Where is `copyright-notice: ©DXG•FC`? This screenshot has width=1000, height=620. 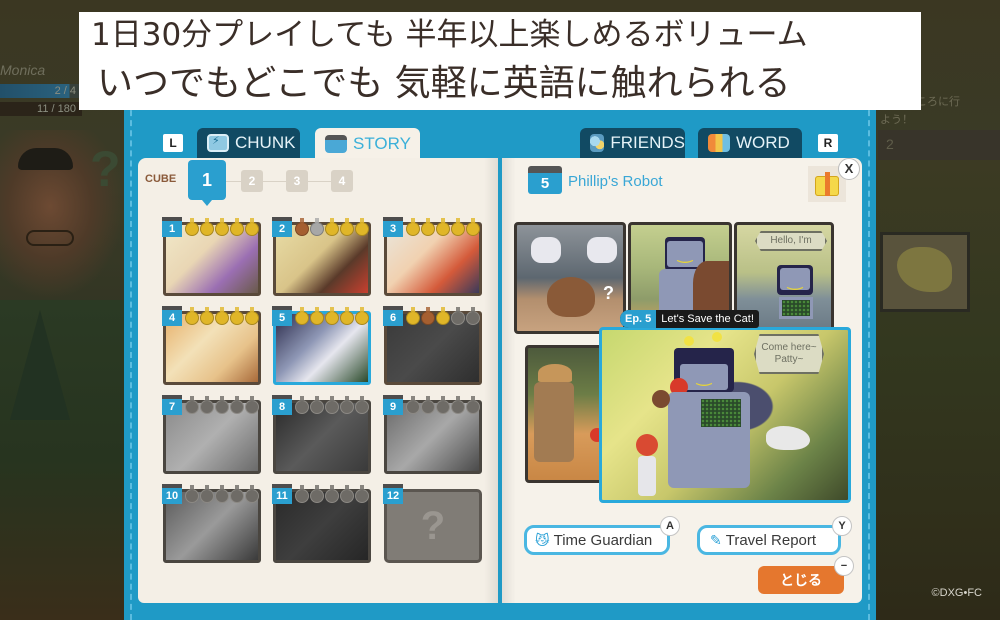
copyright-notice: ©DXG•FC is located at coordinates (956, 593).